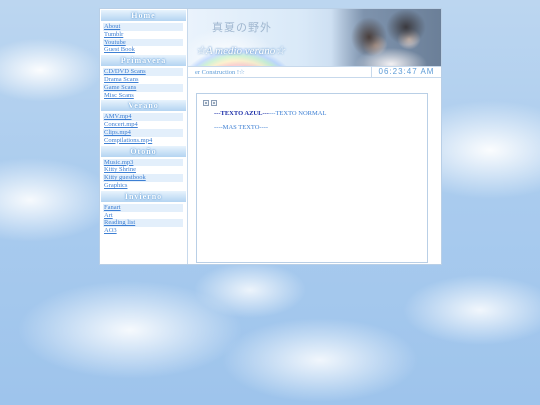 The height and width of the screenshot is (405, 540). Describe the element at coordinates (143, 27) in the screenshot. I see `nav-link-about: About` at that location.